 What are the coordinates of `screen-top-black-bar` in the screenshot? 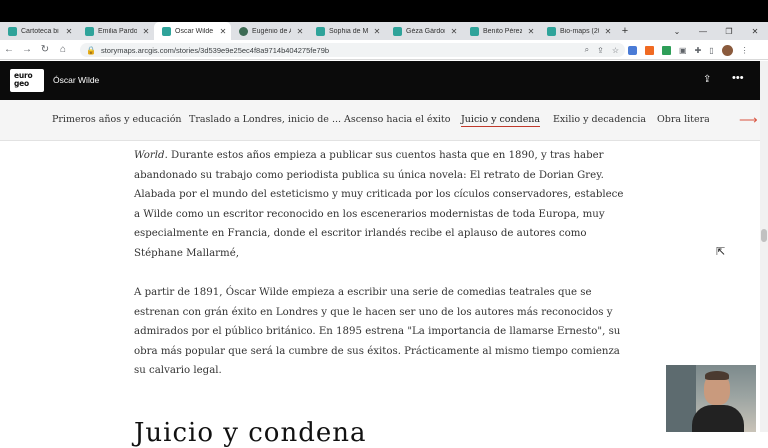 It's located at (384, 11).